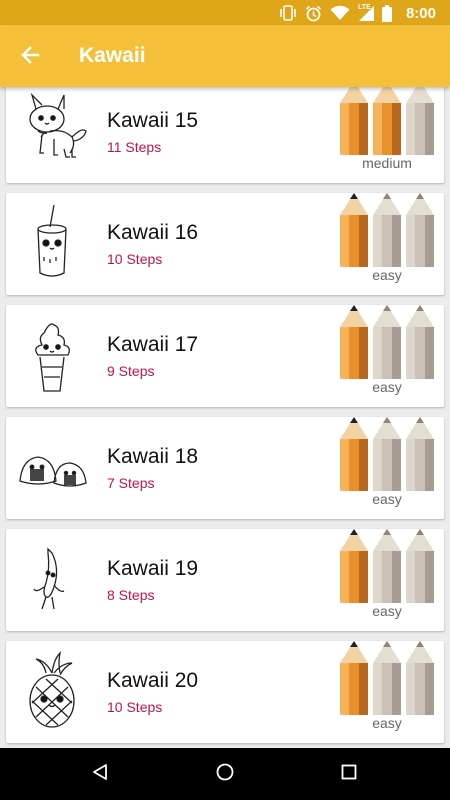  I want to click on bubble-tea-drawing-thumbnail, so click(52, 244).